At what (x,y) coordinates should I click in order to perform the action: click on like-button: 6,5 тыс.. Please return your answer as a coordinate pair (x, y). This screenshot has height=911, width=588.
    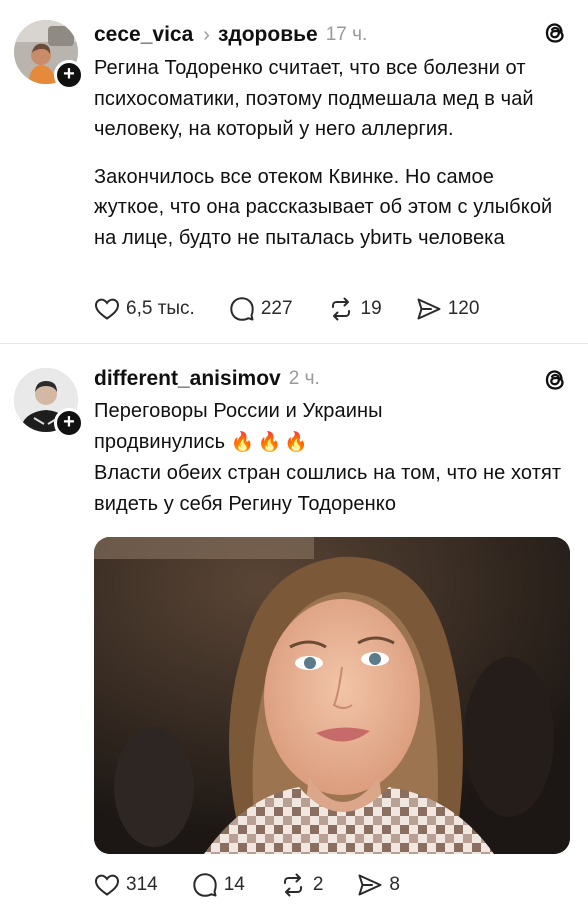
    Looking at the image, I should click on (144, 309).